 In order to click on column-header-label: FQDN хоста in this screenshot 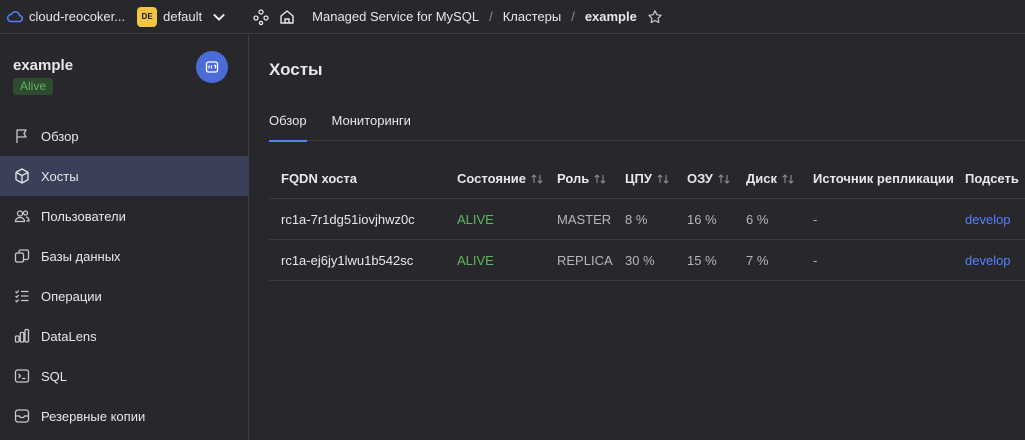, I will do `click(319, 178)`.